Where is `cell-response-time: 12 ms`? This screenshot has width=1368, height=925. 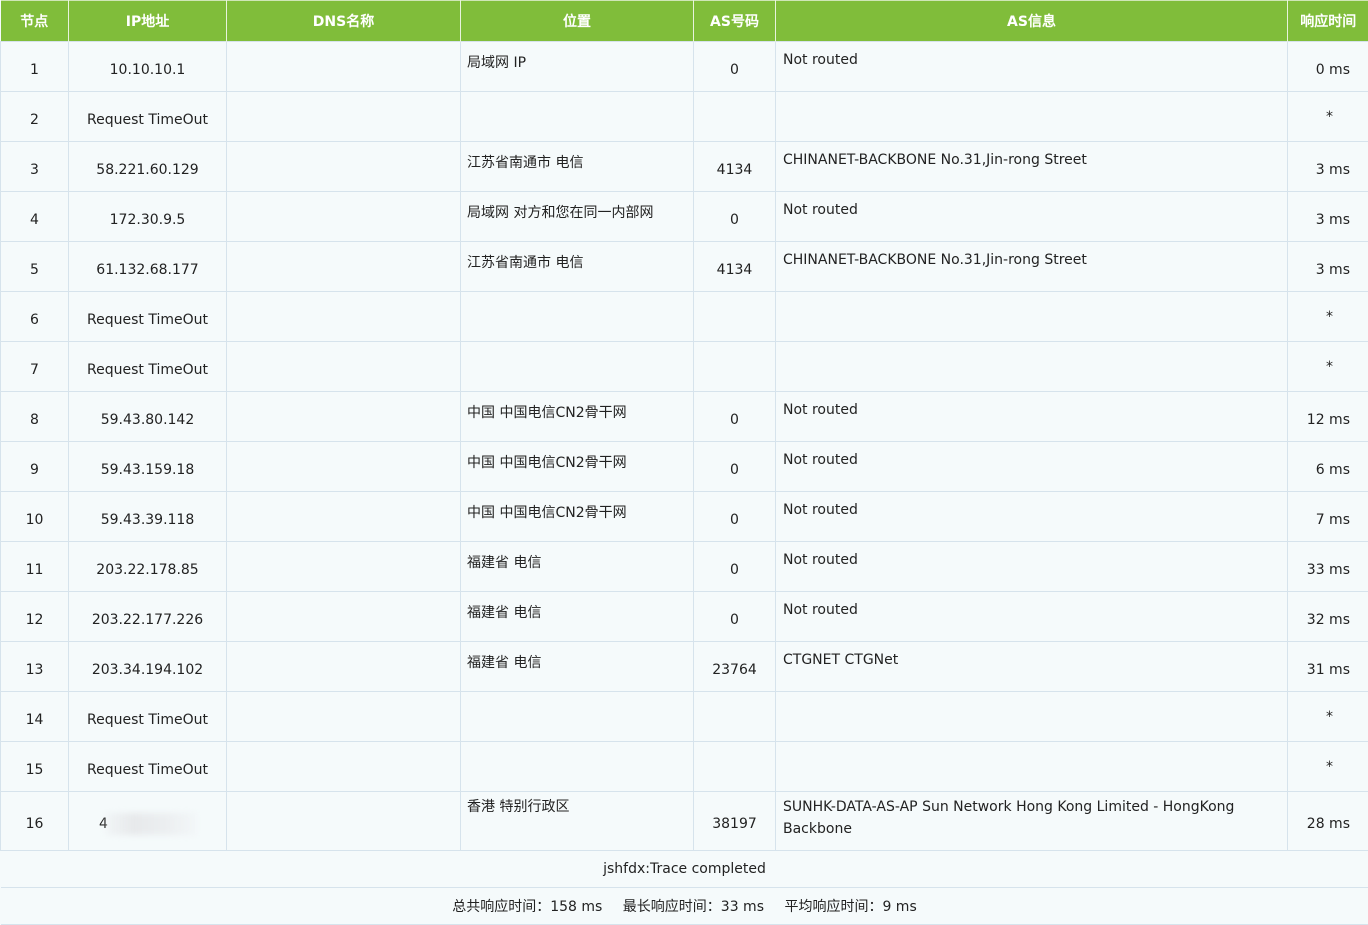
cell-response-time: 12 ms is located at coordinates (1328, 417).